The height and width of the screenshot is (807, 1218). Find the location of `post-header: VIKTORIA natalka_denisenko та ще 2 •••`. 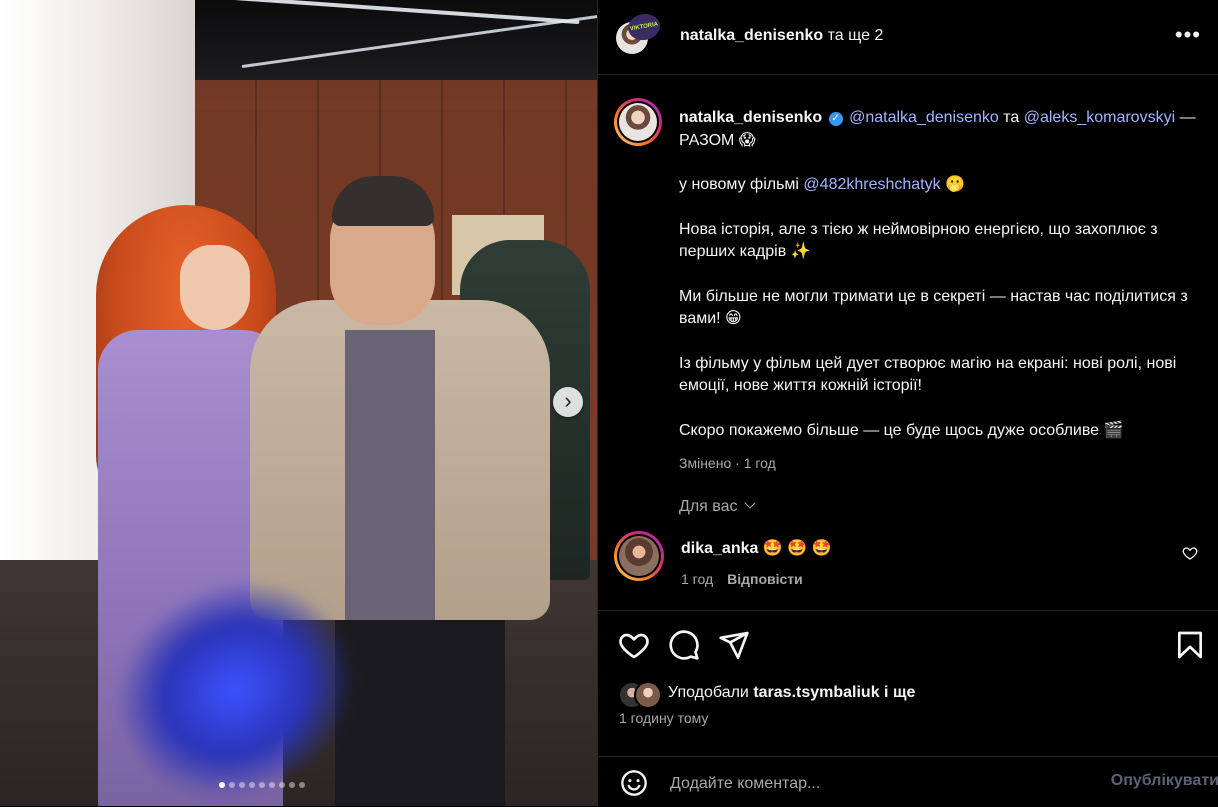

post-header: VIKTORIA natalka_denisenko та ще 2 ••• is located at coordinates (908, 37).